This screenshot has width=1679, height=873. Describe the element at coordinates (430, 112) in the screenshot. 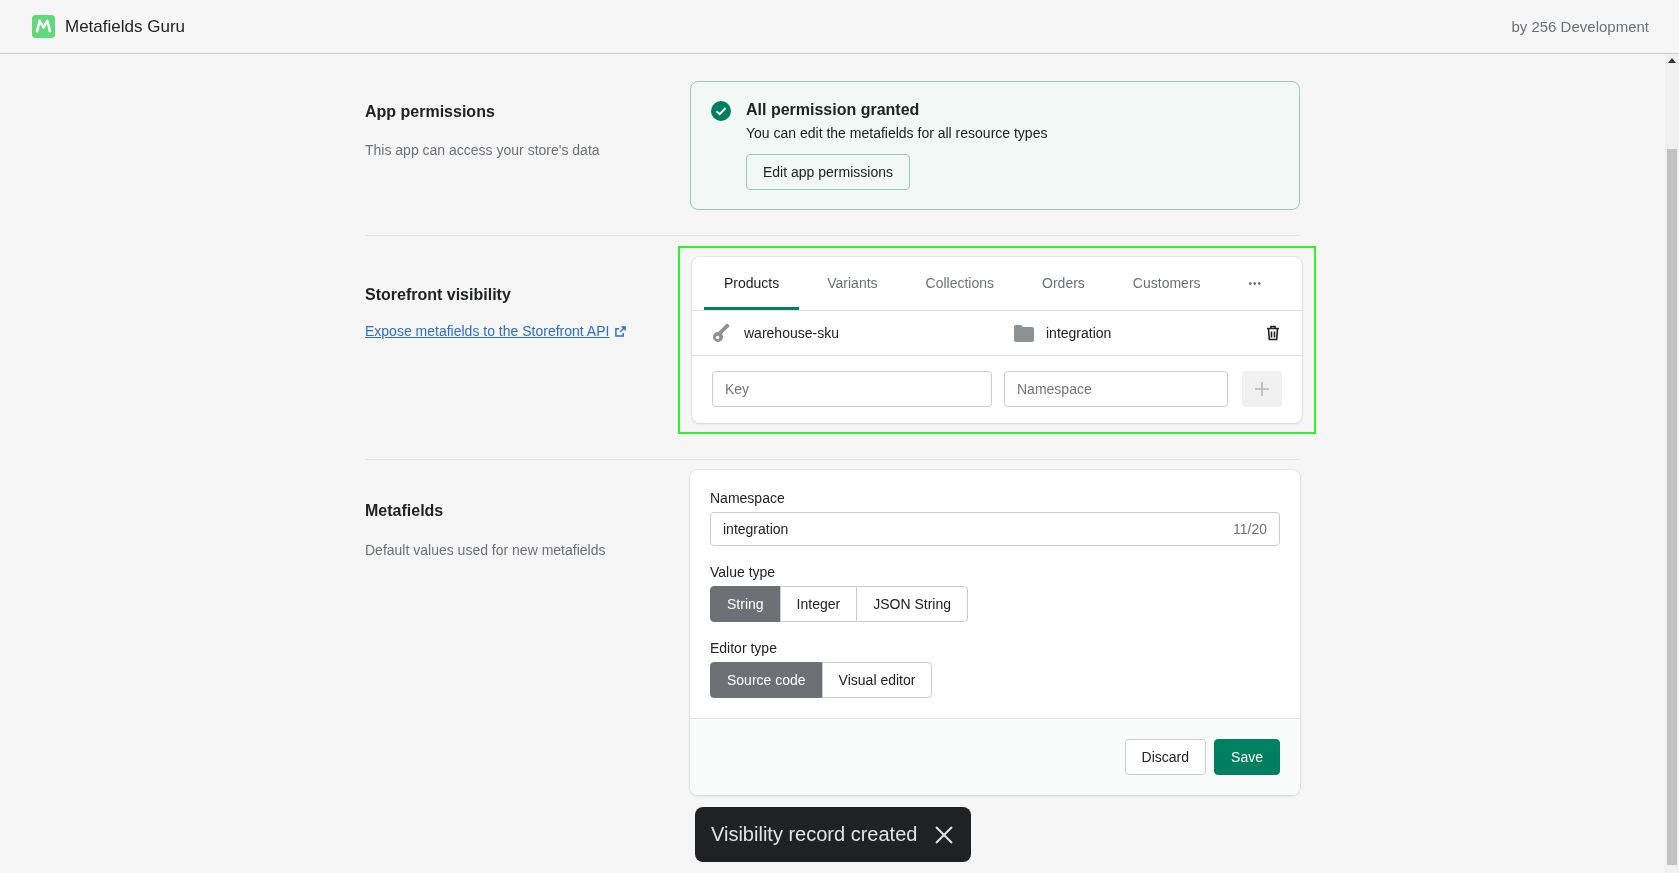

I see `section-title: App permissions` at that location.